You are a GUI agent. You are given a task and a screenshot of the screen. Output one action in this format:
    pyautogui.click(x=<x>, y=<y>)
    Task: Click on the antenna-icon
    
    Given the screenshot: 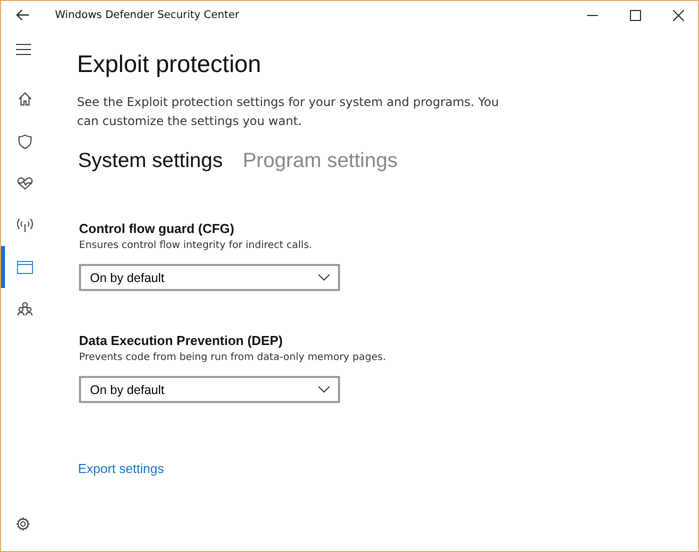 What is the action you would take?
    pyautogui.click(x=24, y=225)
    